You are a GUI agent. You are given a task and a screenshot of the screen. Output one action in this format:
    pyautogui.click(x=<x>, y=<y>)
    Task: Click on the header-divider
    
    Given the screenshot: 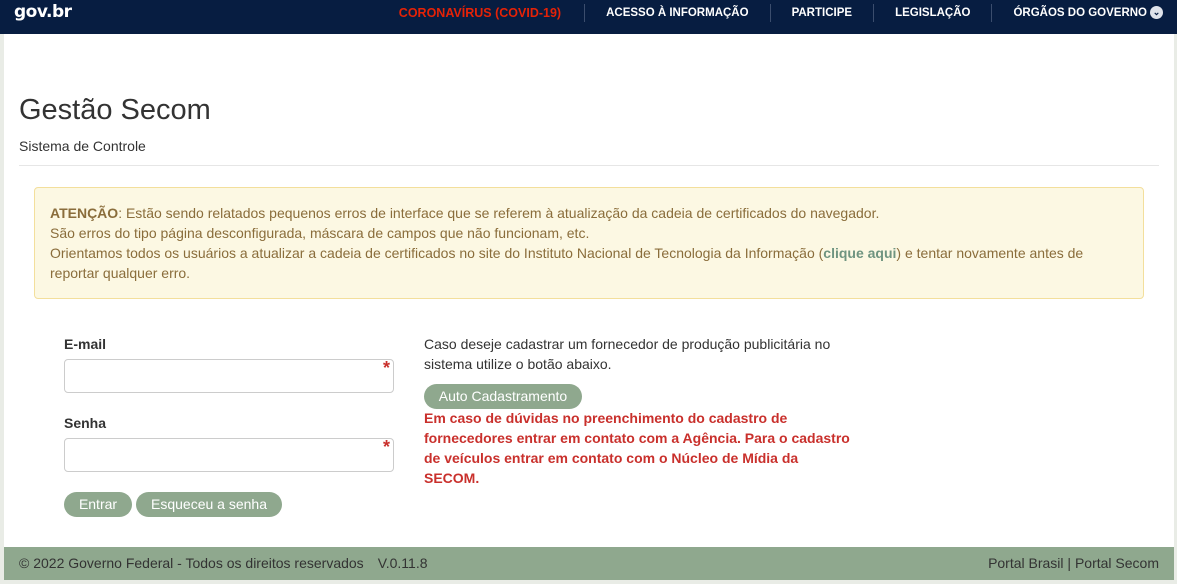 What is the action you would take?
    pyautogui.click(x=589, y=165)
    